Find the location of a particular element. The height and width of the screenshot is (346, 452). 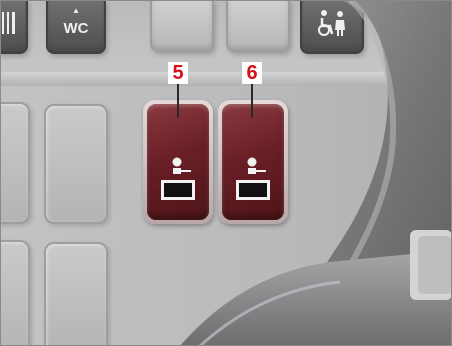

wheelchair-person-icon is located at coordinates (332, 23).